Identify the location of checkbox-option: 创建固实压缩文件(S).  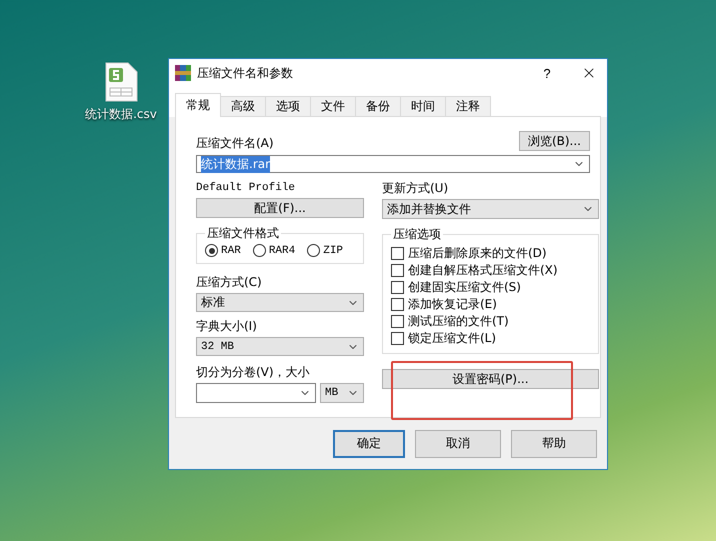
(490, 287).